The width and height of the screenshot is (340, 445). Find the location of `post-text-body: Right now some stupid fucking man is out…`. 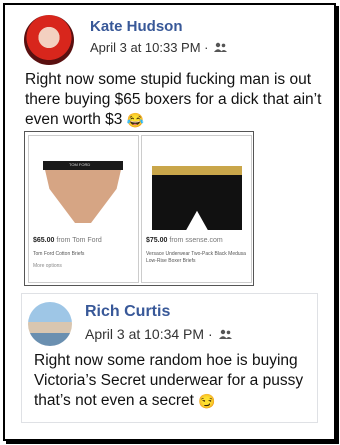

post-text-body: Right now some stupid fucking man is out… is located at coordinates (173, 100).